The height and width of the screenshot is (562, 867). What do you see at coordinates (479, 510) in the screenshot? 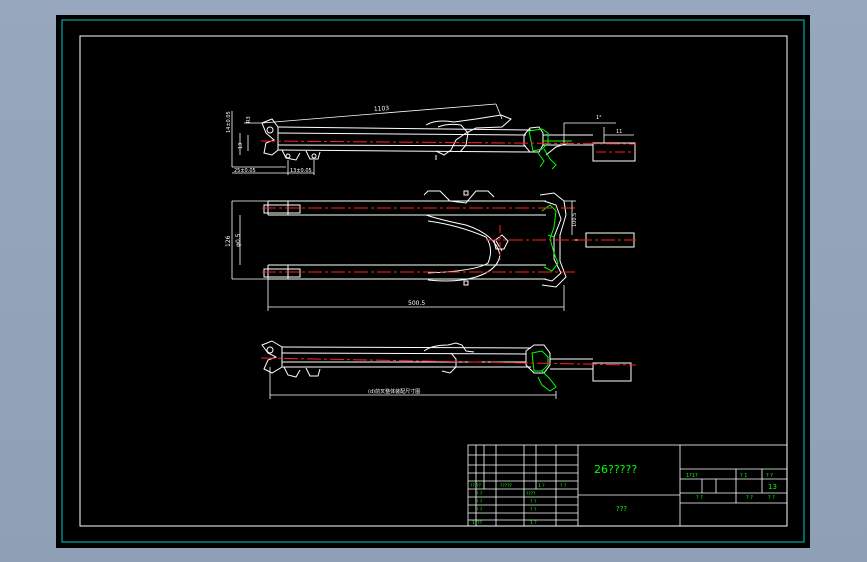
I see `left-row-3-0: ? ?` at bounding box center [479, 510].